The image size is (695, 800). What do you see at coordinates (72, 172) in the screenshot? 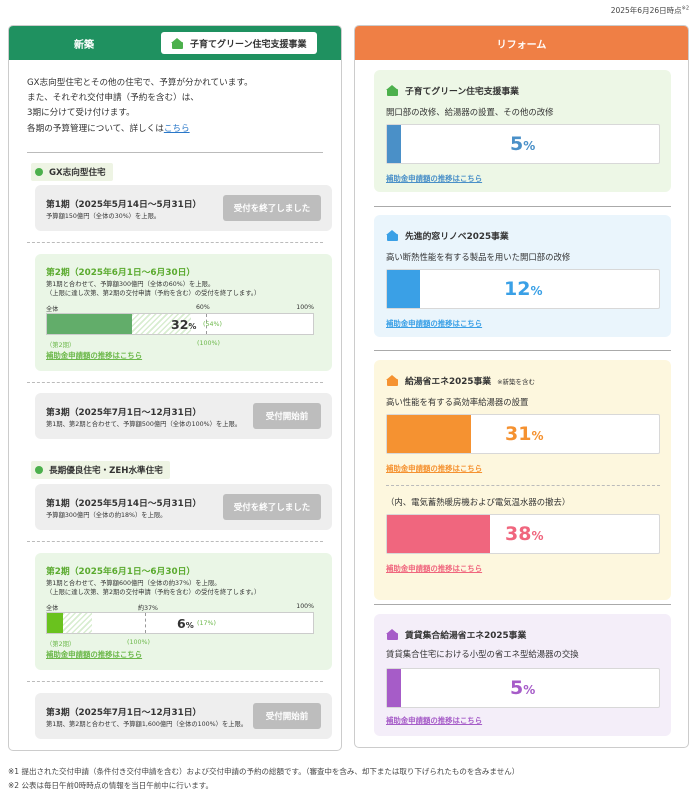
I see `category-gx: GX志向型住宅` at bounding box center [72, 172].